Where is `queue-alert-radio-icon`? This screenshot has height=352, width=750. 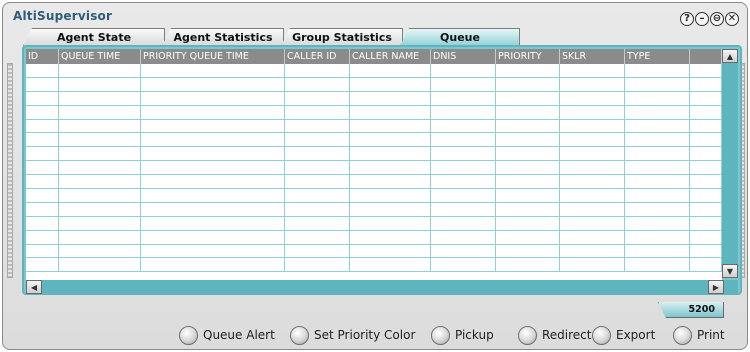
queue-alert-radio-icon is located at coordinates (188, 335).